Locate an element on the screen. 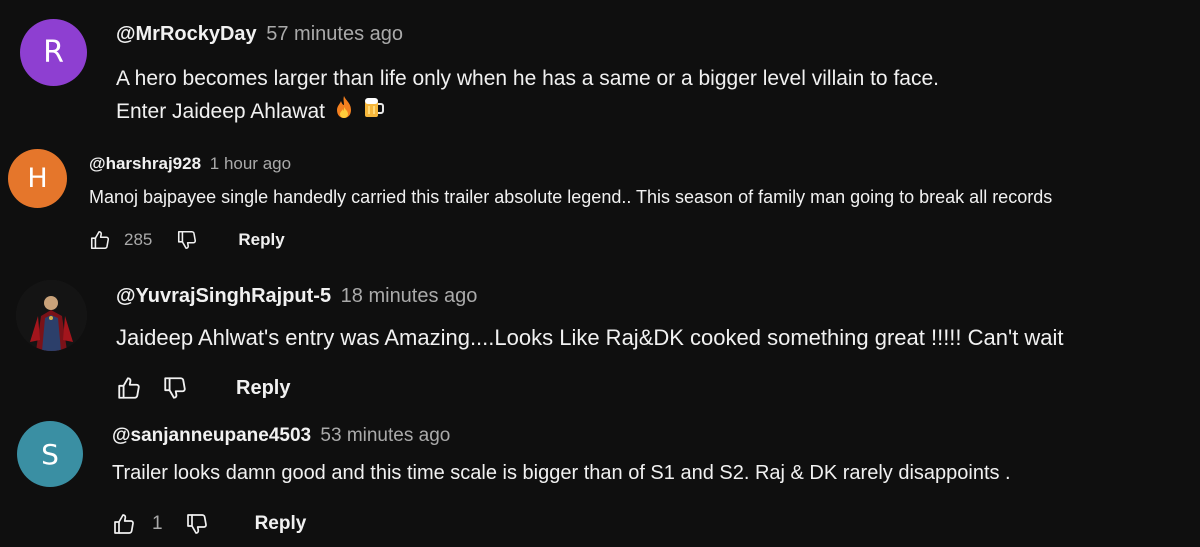  like-count: 1 is located at coordinates (157, 523).